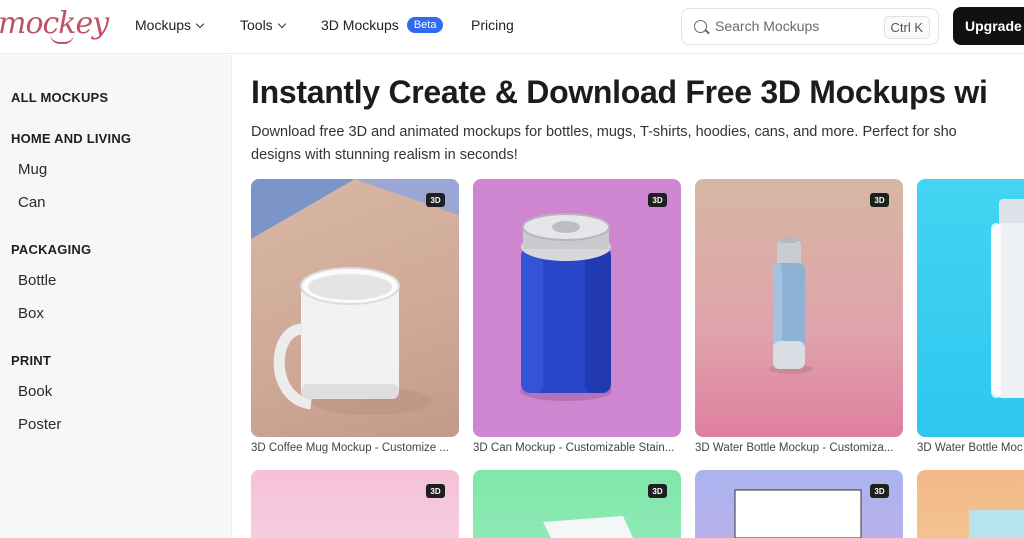 The width and height of the screenshot is (1024, 538). Describe the element at coordinates (256, 25) in the screenshot. I see `nav-tools-label: Tools` at that location.